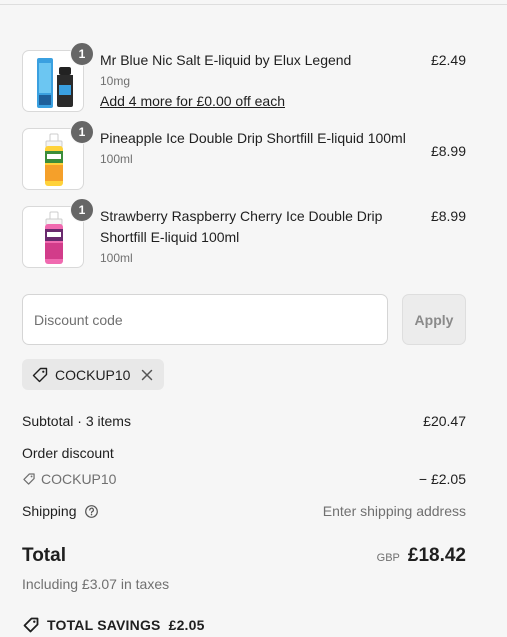 The height and width of the screenshot is (637, 507). Describe the element at coordinates (434, 319) in the screenshot. I see `apply-discount-button: Apply` at that location.